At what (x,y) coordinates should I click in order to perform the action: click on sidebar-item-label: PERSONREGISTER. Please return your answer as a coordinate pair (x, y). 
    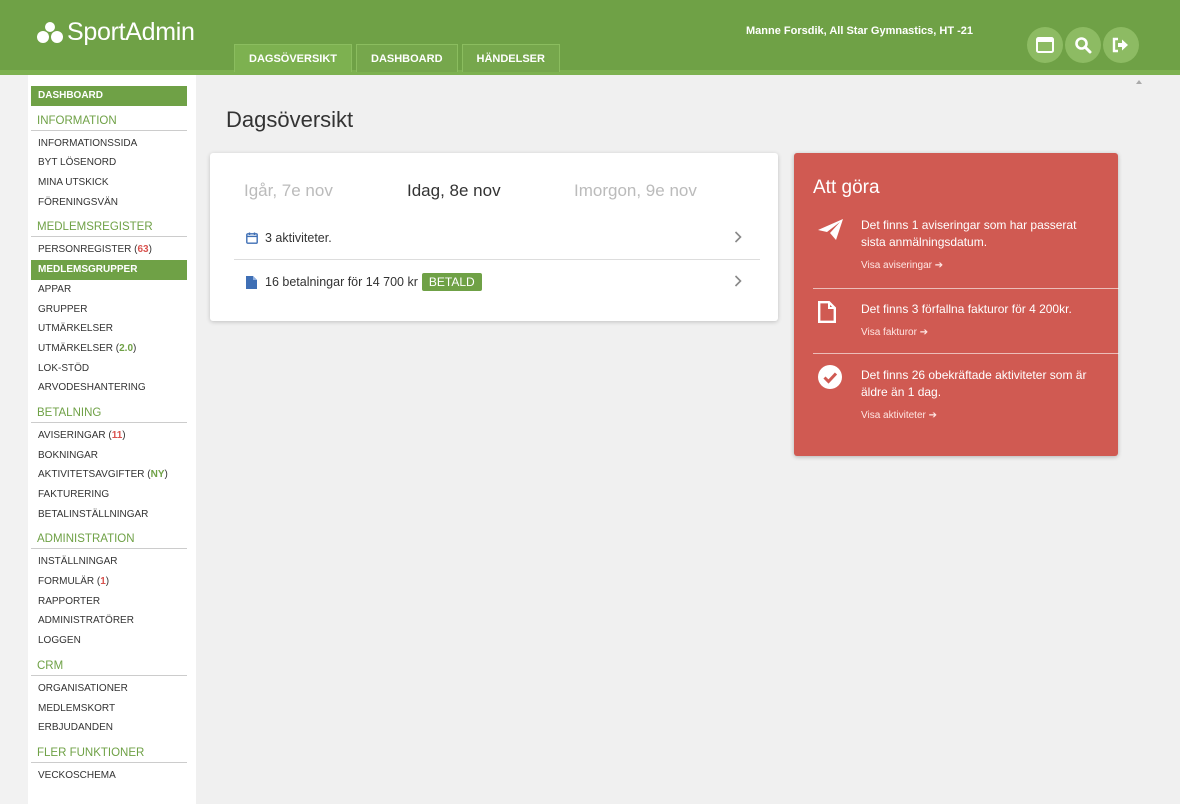
    Looking at the image, I should click on (85, 250).